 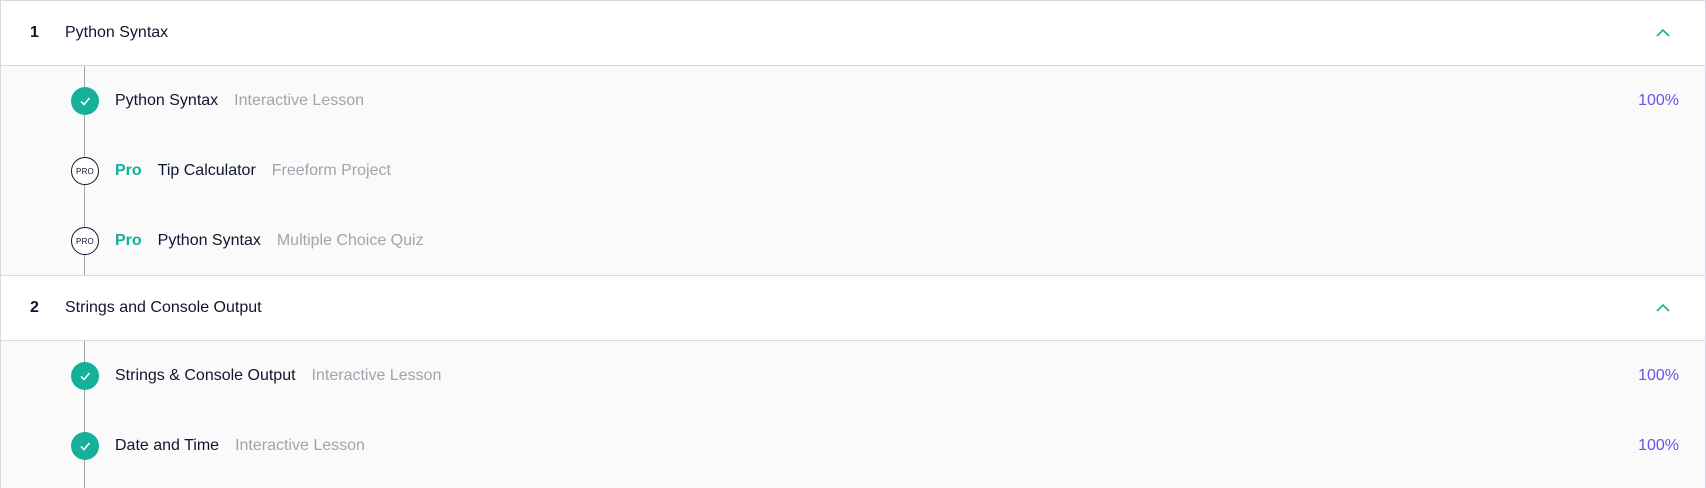 What do you see at coordinates (853, 101) in the screenshot?
I see `list-item: Python Syntax Interactive Lesson 100%` at bounding box center [853, 101].